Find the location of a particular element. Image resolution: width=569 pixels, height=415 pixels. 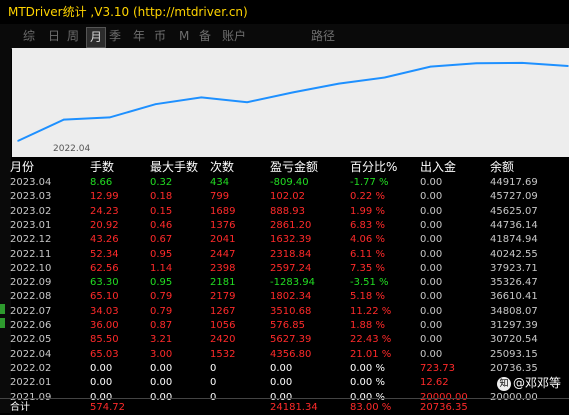

balance-point-2022.06 is located at coordinates (109, 117).